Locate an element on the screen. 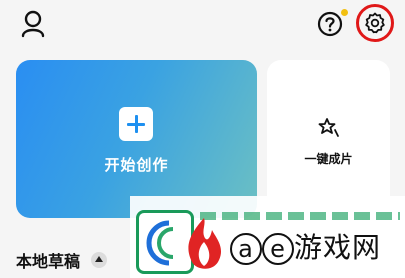 The width and height of the screenshot is (405, 278). settings-button is located at coordinates (375, 23).